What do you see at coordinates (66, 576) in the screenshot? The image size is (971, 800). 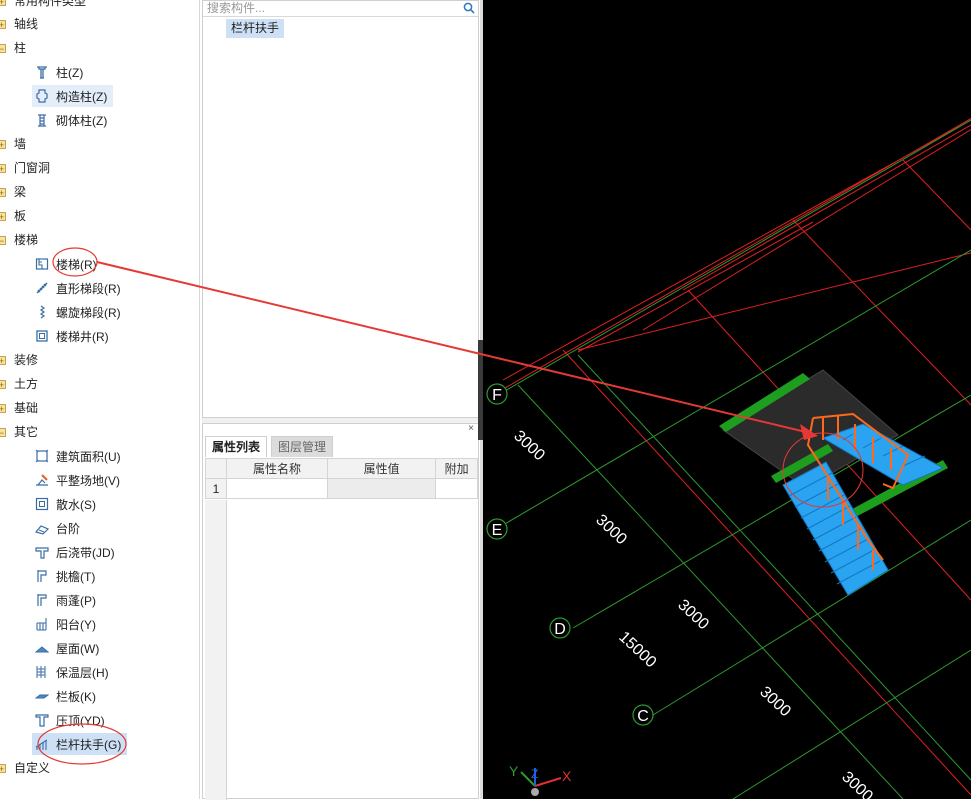 I see `tree-item-eave: 挑檐(T)` at bounding box center [66, 576].